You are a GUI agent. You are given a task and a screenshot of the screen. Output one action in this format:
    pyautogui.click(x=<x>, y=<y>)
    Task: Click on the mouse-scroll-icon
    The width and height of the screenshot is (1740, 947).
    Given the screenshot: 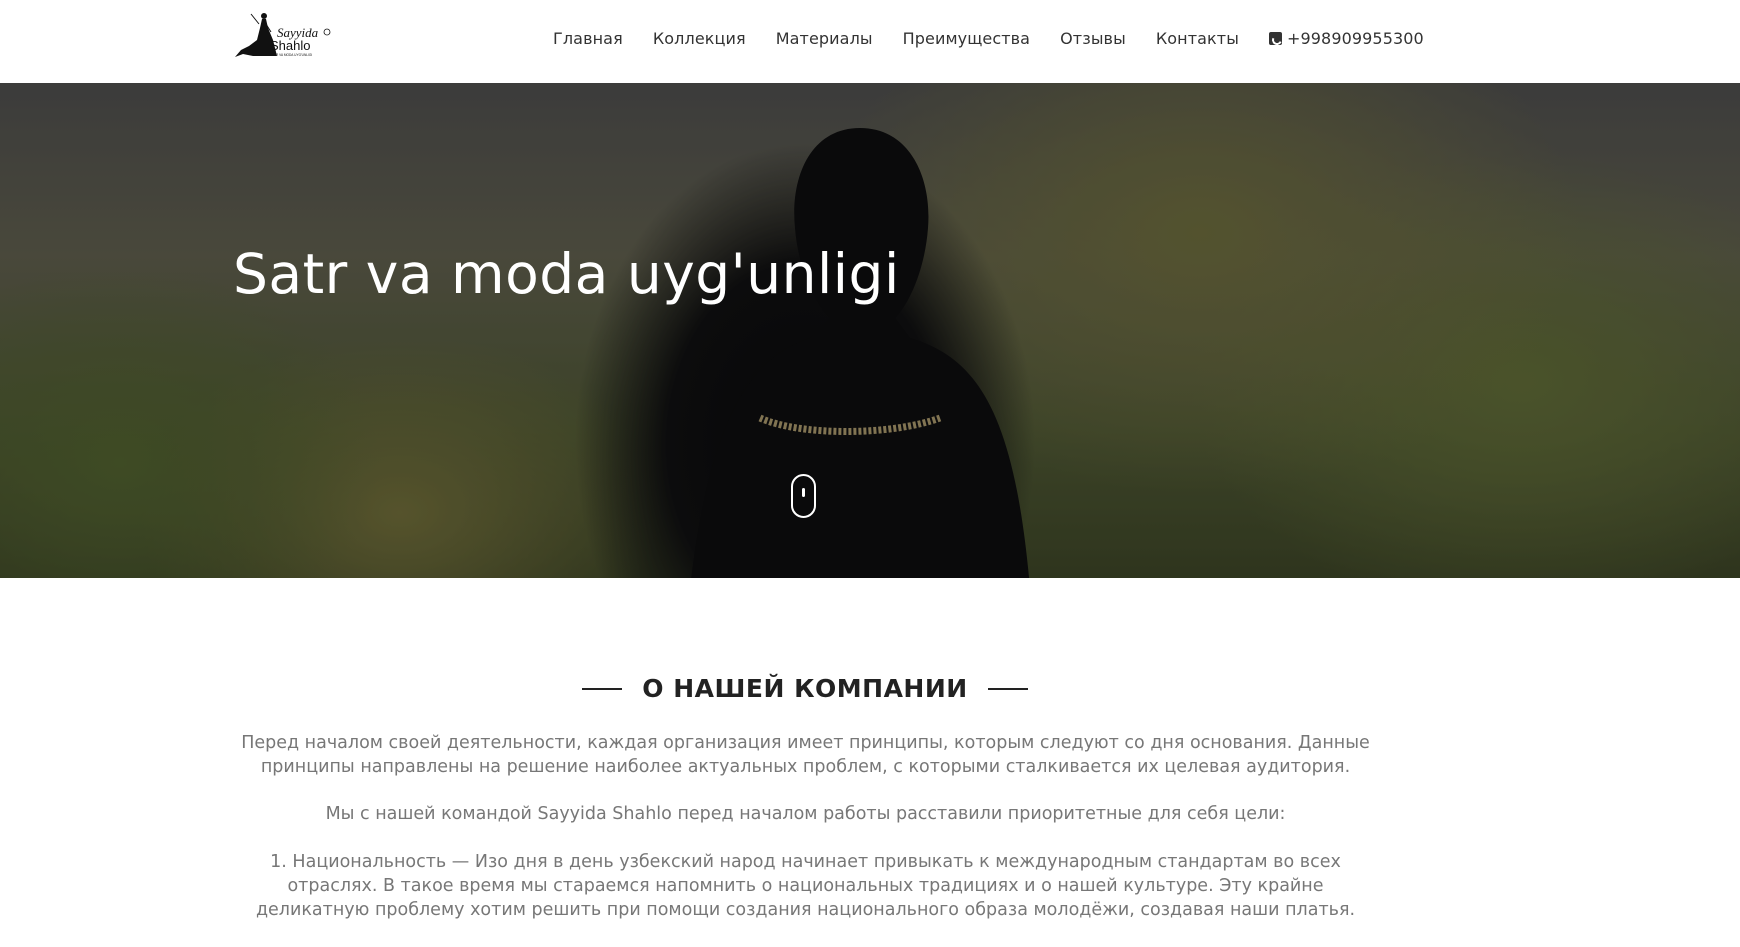 What is the action you would take?
    pyautogui.click(x=803, y=496)
    